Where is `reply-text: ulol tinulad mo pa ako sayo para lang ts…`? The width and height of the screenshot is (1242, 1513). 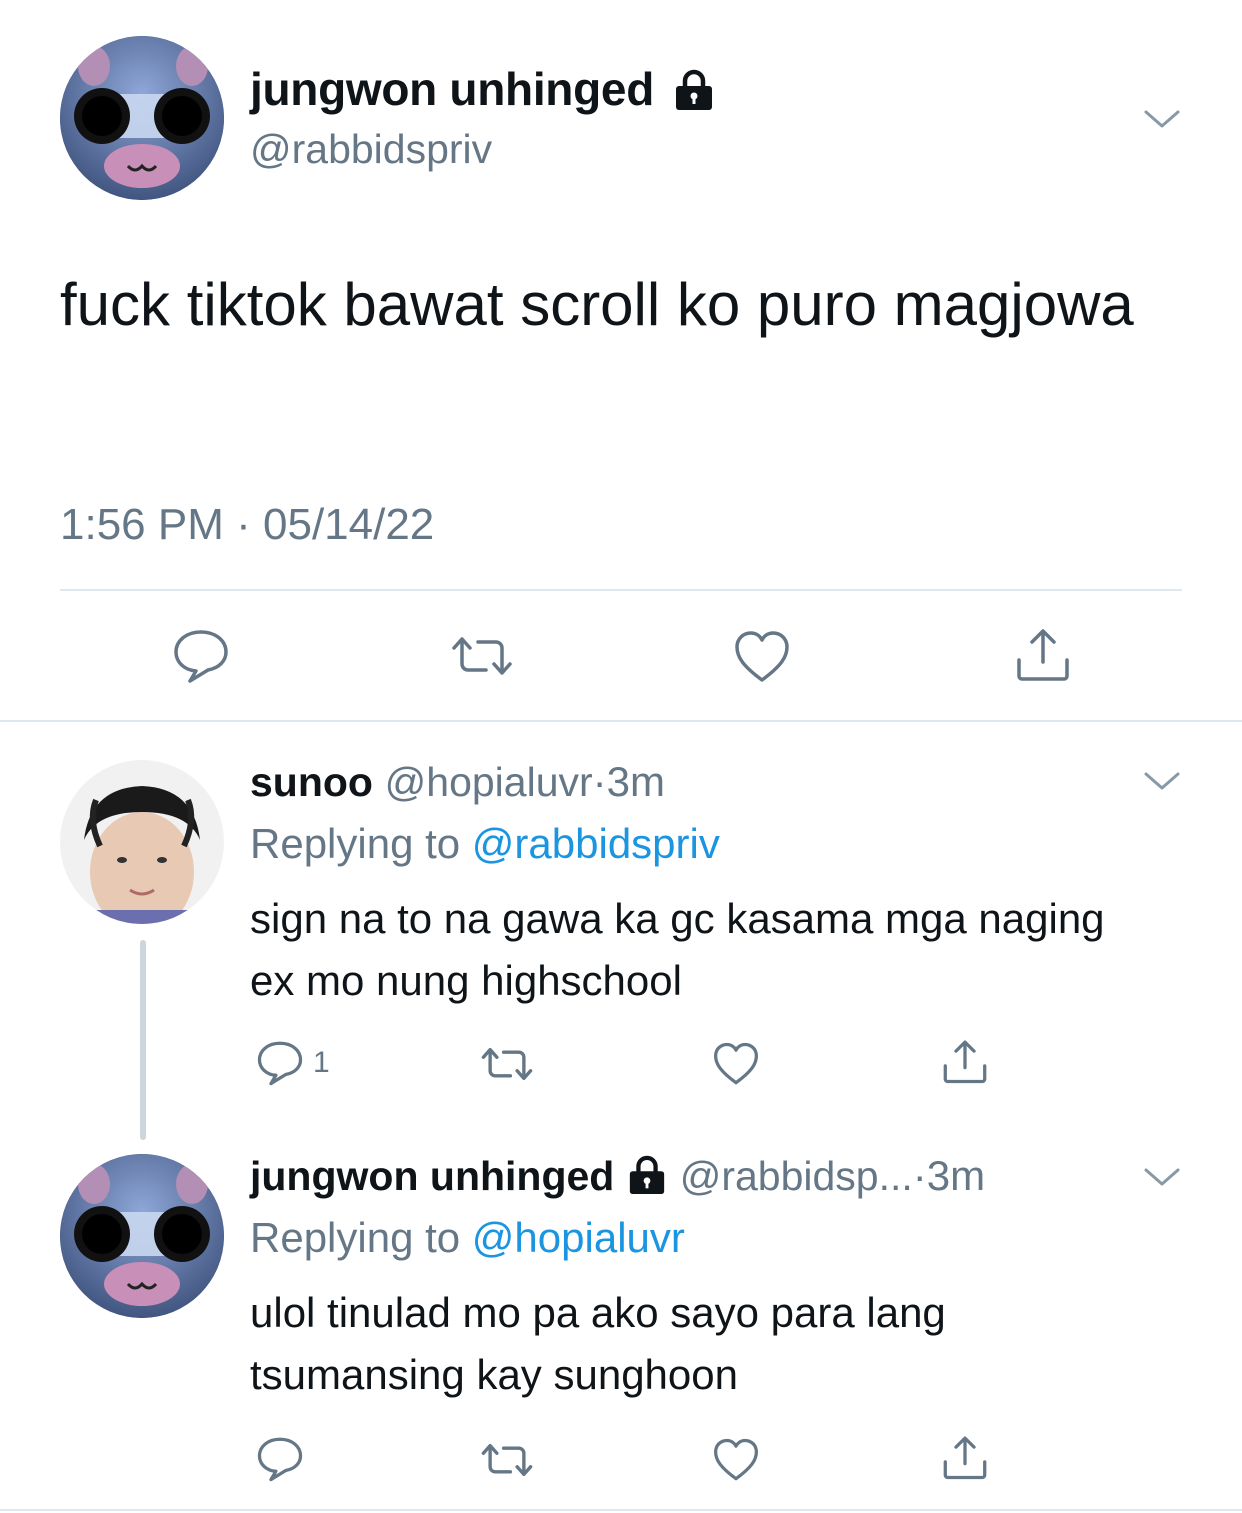
reply-text: ulol tinulad mo pa ako sayo para lang ts… is located at coordinates (598, 1343).